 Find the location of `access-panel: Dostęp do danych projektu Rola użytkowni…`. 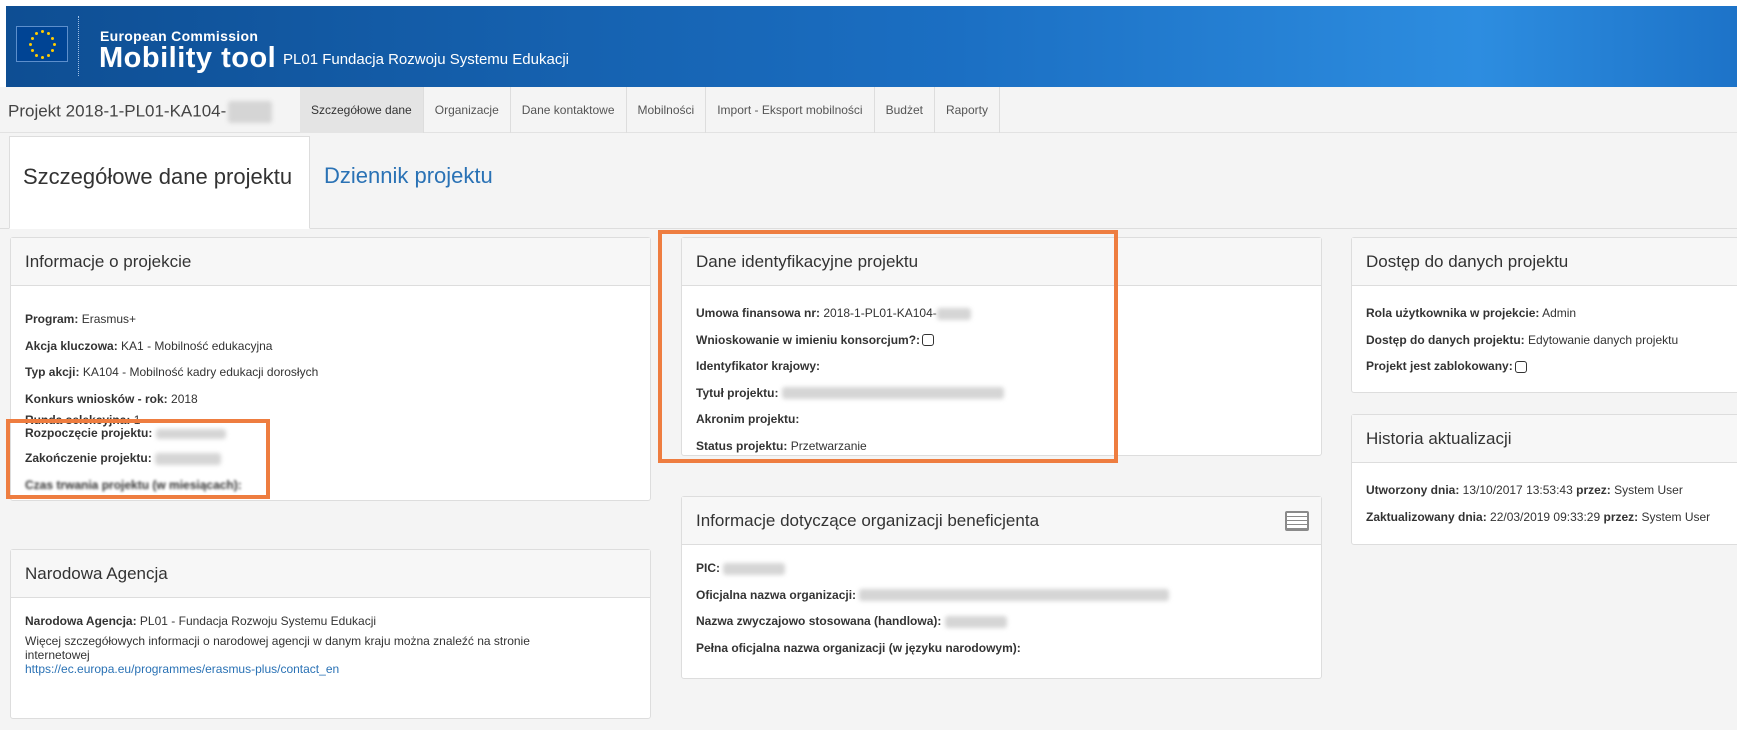

access-panel: Dostęp do danych projektu Rola użytkowni… is located at coordinates (1544, 315).